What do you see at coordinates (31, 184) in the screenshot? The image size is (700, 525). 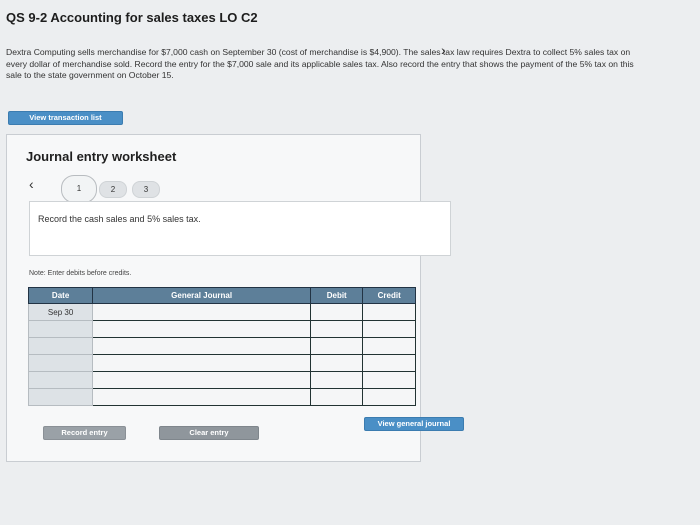 I see `chevron-left-icon: ‹` at bounding box center [31, 184].